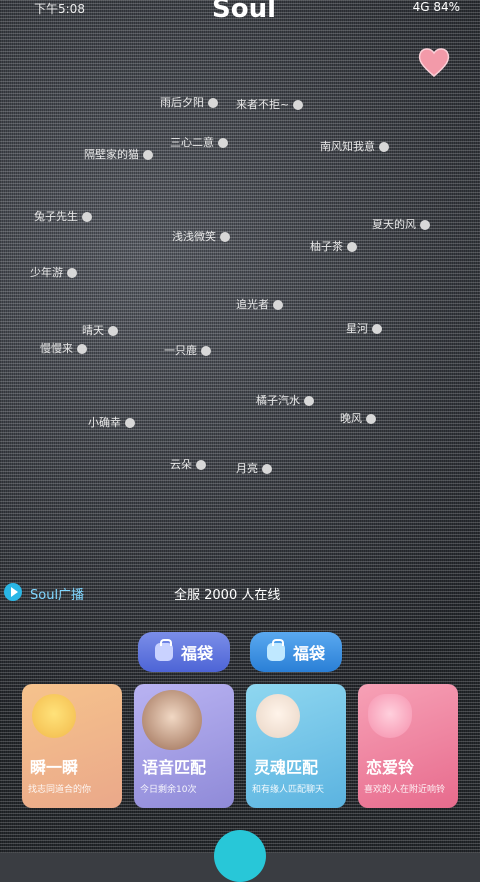 This screenshot has height=882, width=480. I want to click on planet-user: 月亮, so click(254, 468).